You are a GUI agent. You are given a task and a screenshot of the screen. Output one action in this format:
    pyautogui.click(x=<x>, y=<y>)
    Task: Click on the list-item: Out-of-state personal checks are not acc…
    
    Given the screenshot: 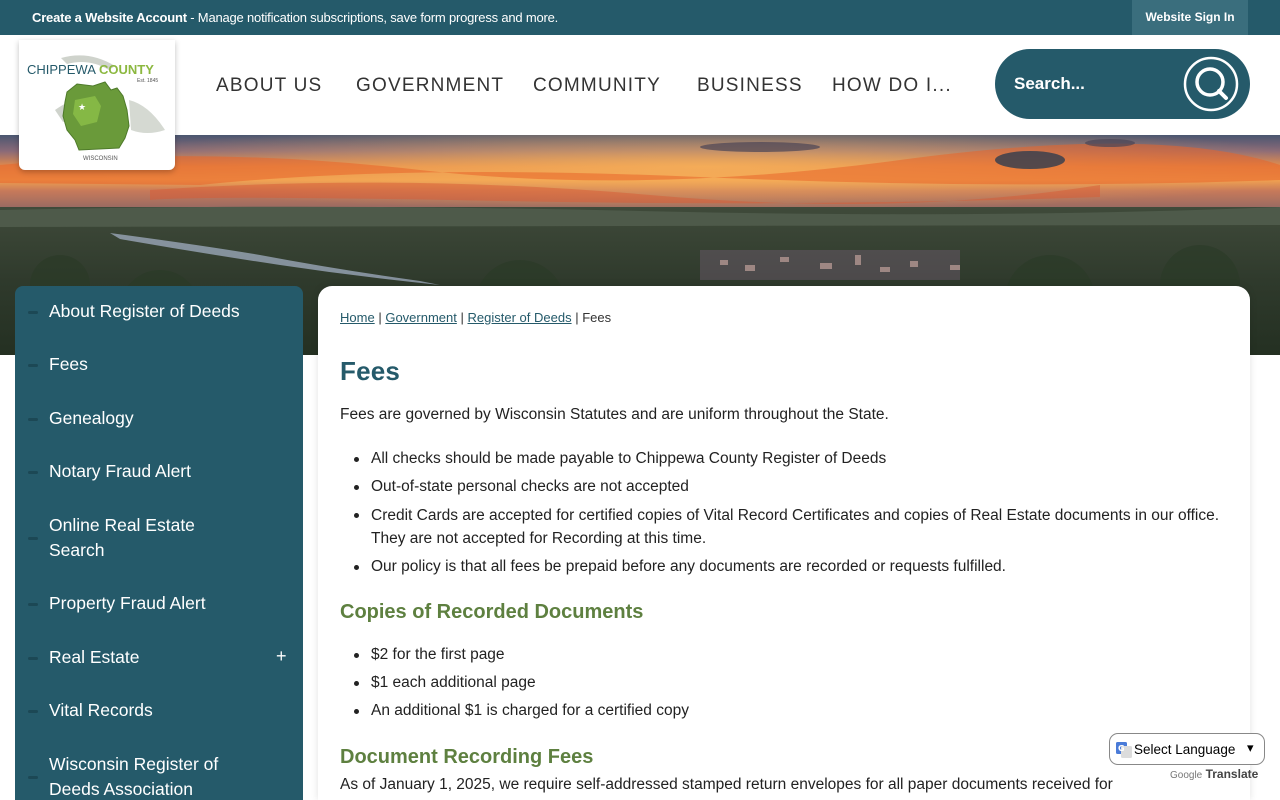 What is the action you would take?
    pyautogui.click(x=785, y=487)
    